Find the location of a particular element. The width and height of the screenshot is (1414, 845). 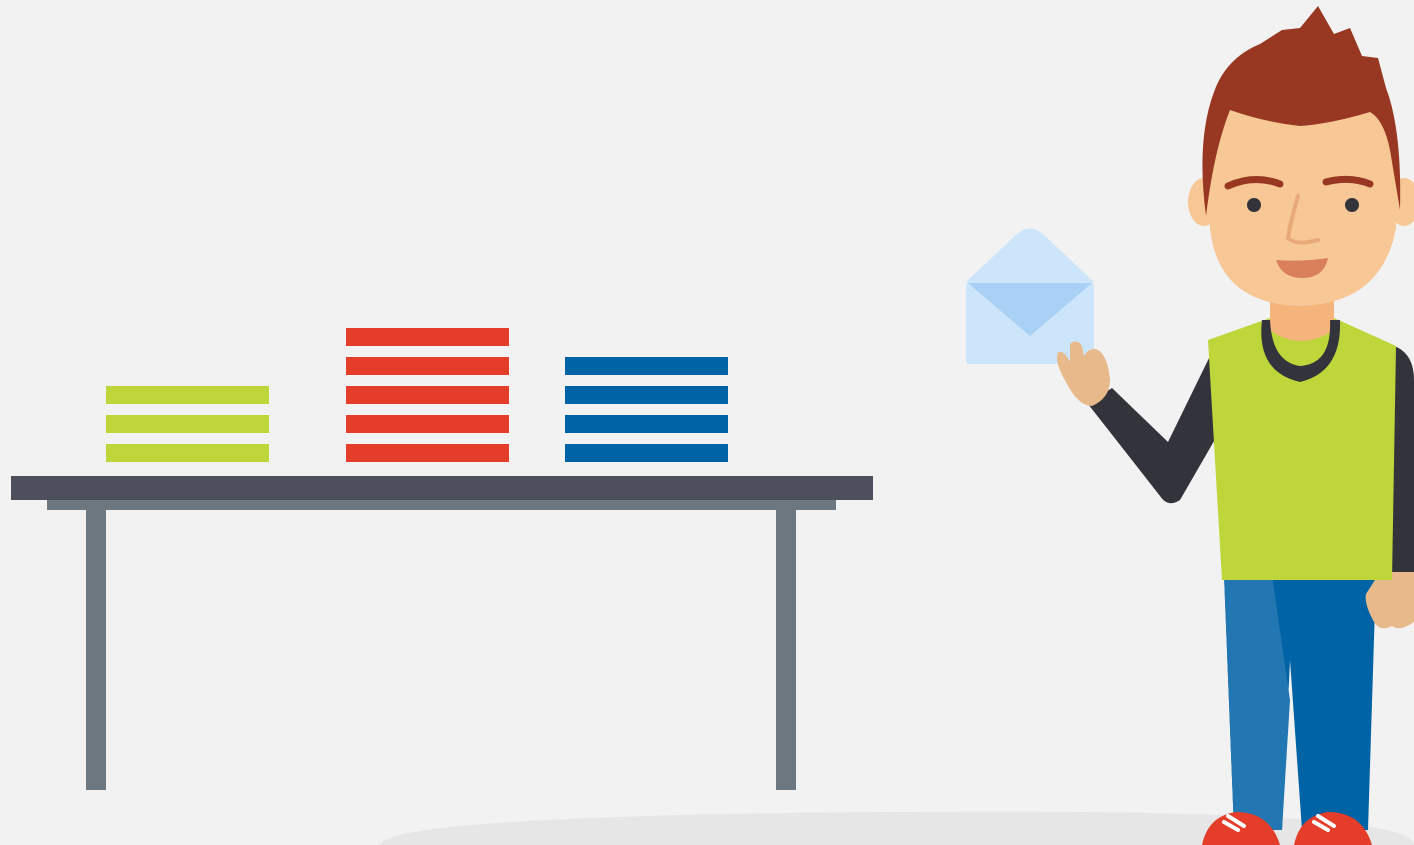

table-apron is located at coordinates (441, 505).